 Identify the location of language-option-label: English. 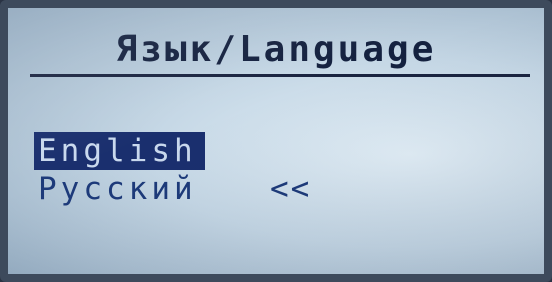
(119, 151).